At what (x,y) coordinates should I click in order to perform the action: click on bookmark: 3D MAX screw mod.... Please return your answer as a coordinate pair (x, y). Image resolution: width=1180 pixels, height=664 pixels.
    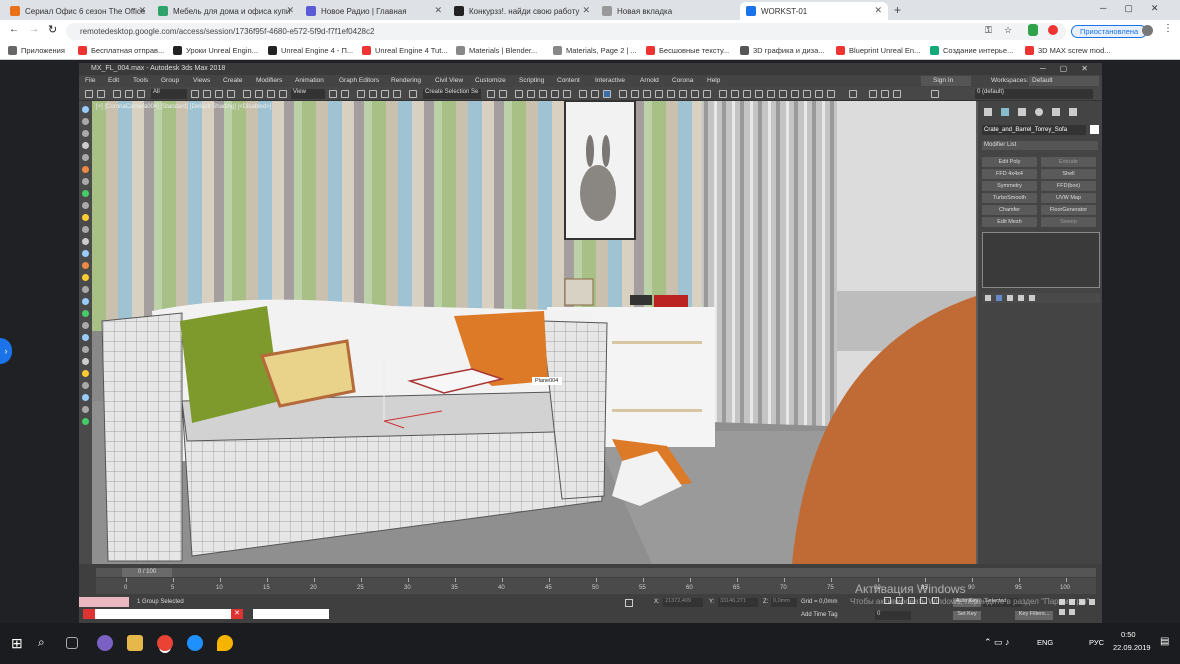
    Looking at the image, I should click on (1068, 50).